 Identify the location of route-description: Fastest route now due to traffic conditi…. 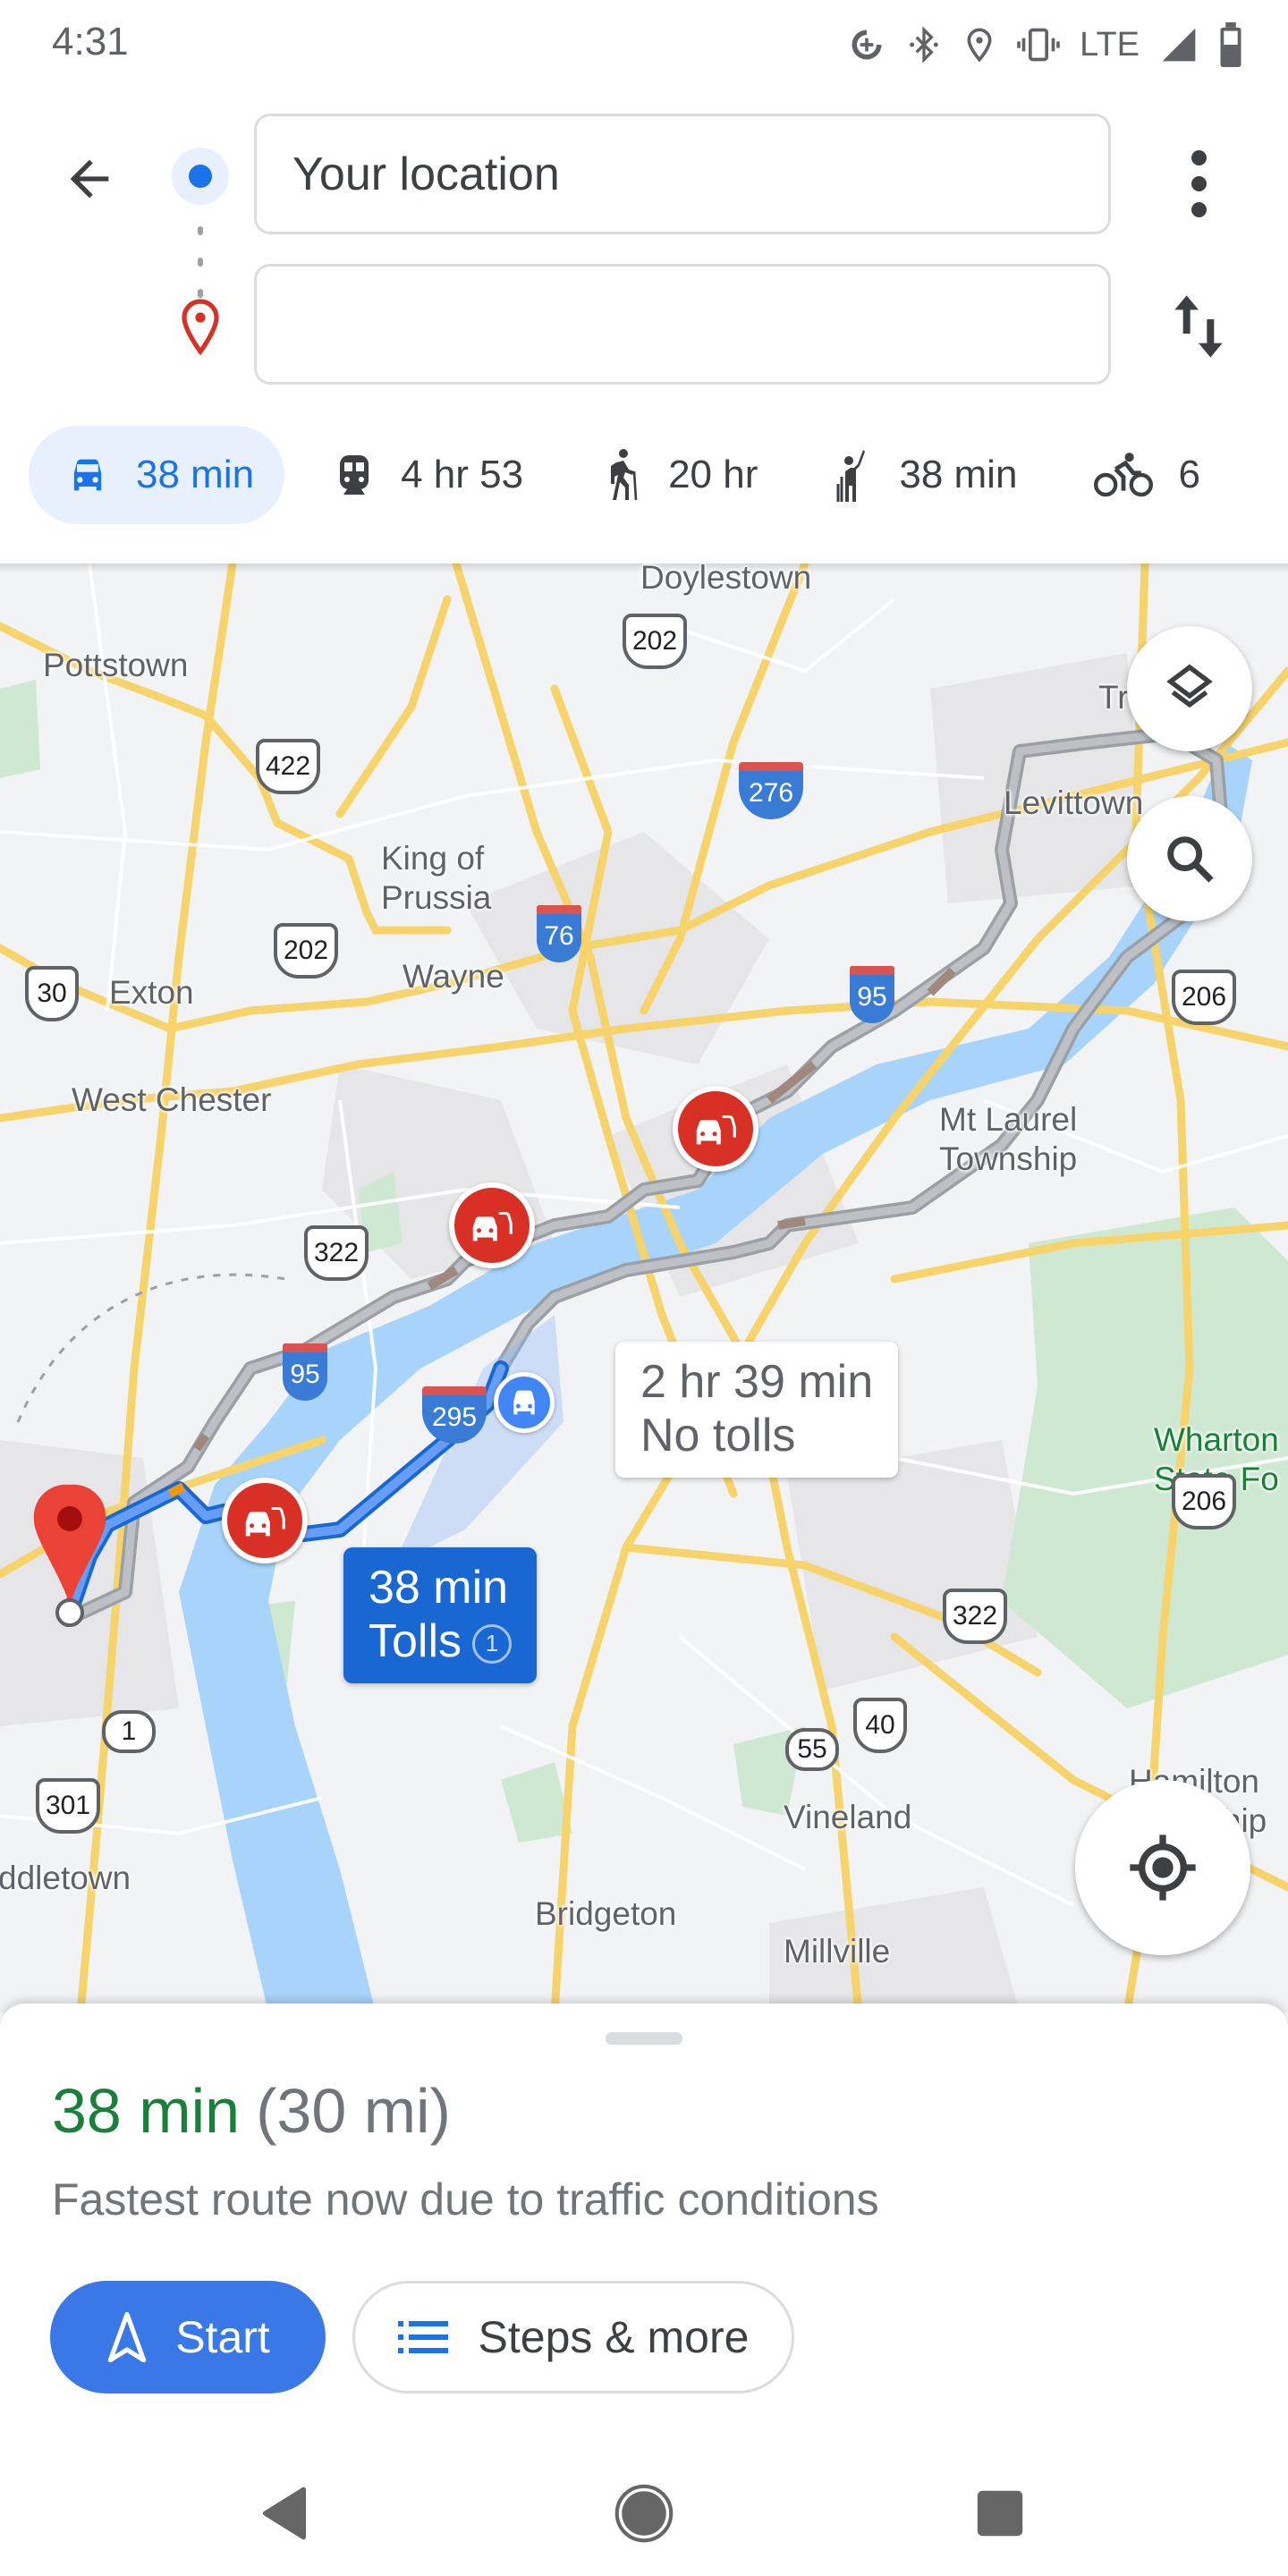
(465, 2199).